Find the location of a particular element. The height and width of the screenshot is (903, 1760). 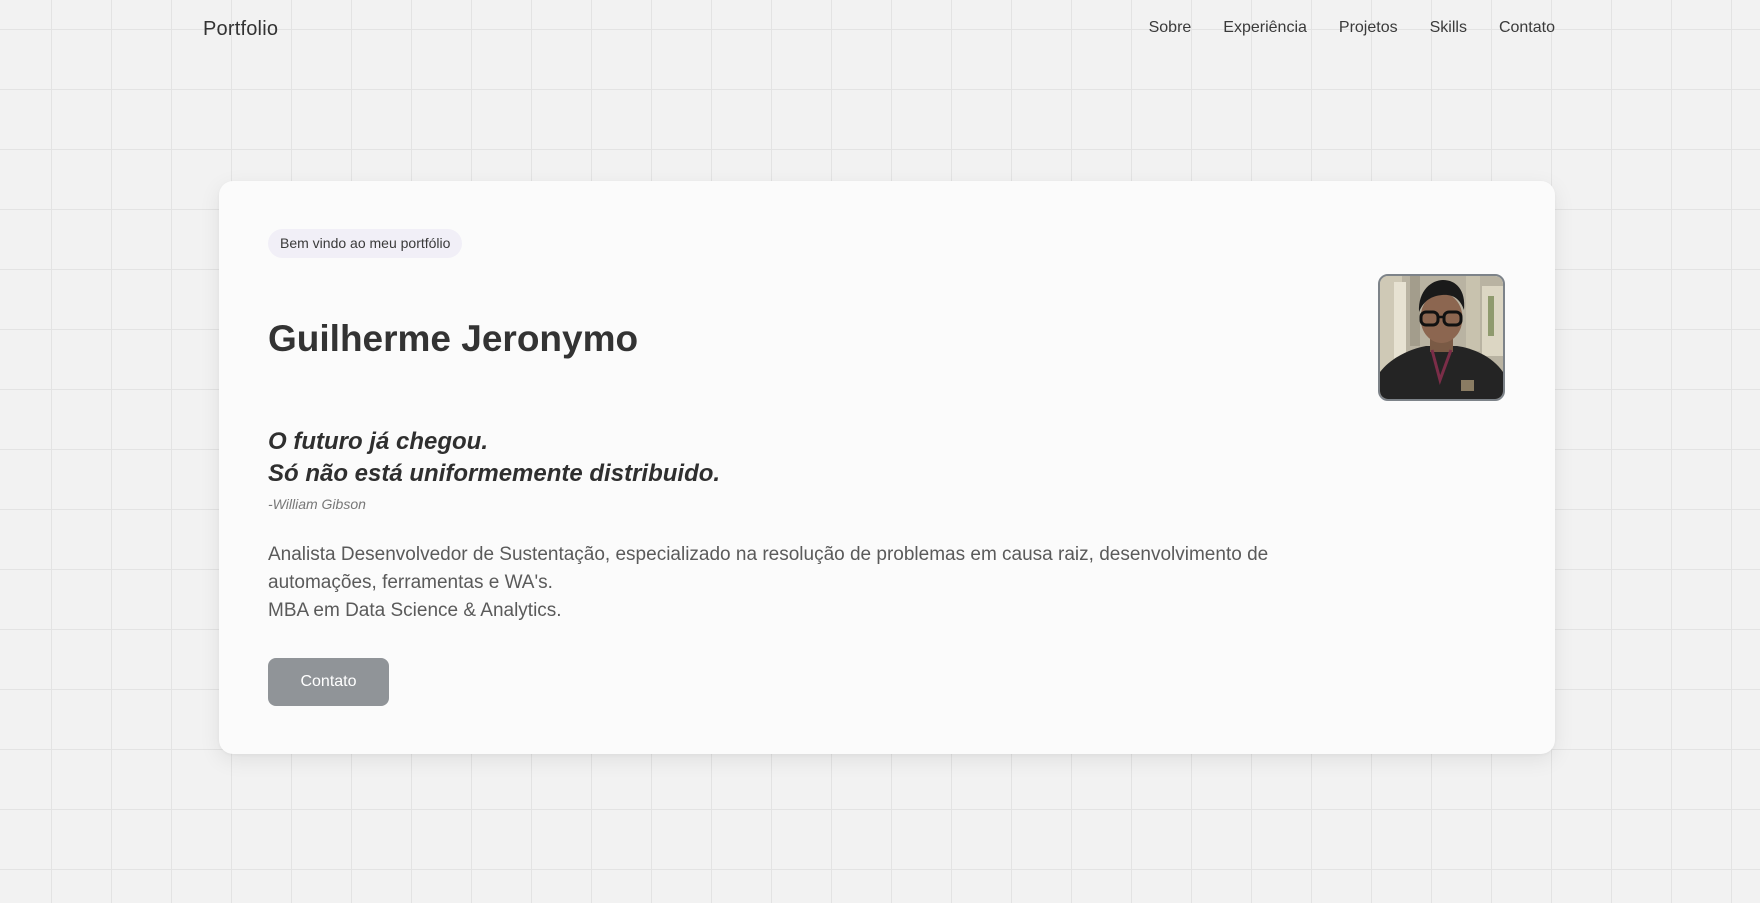

nav-link-contato: Contato is located at coordinates (1527, 28).